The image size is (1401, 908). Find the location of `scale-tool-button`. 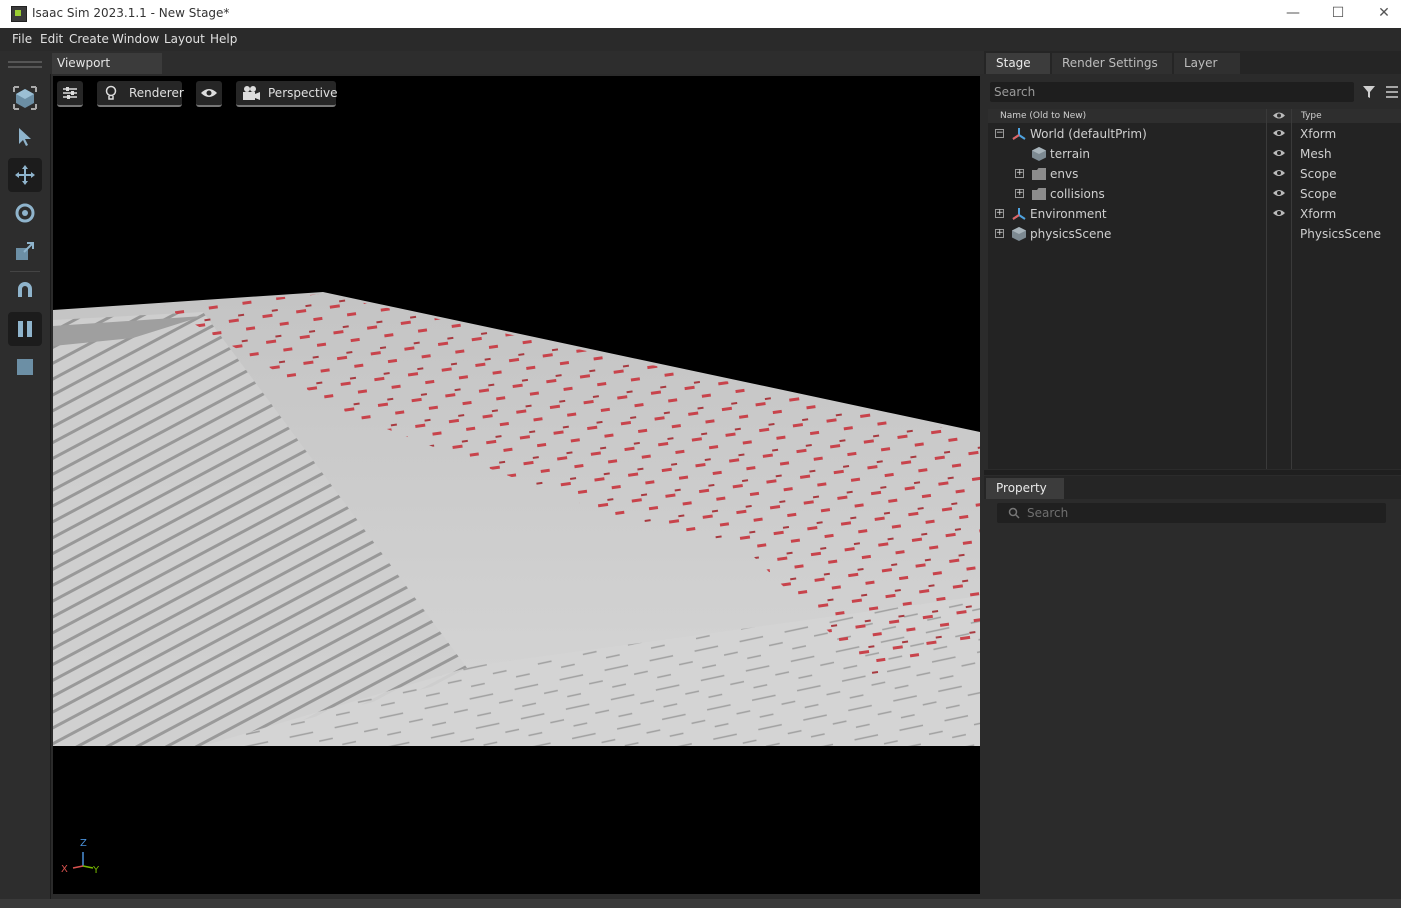

scale-tool-button is located at coordinates (25, 251).